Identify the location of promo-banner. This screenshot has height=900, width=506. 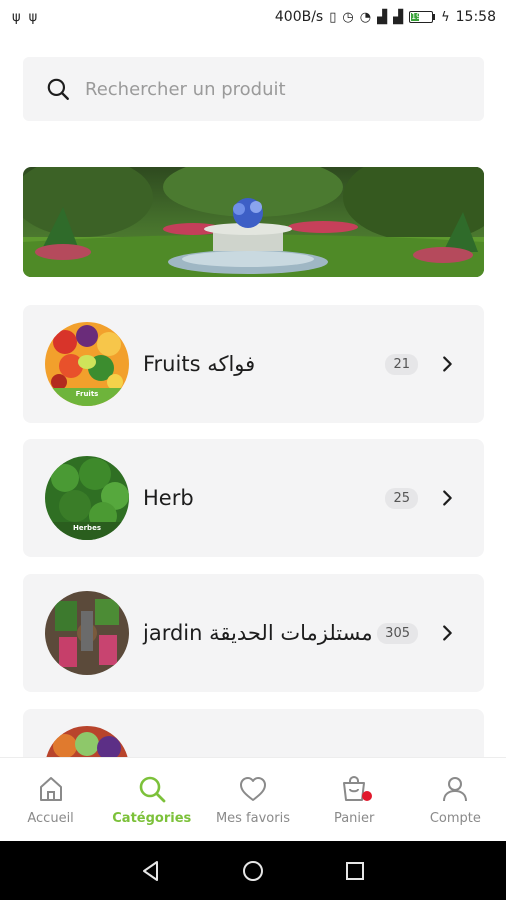
(253, 222).